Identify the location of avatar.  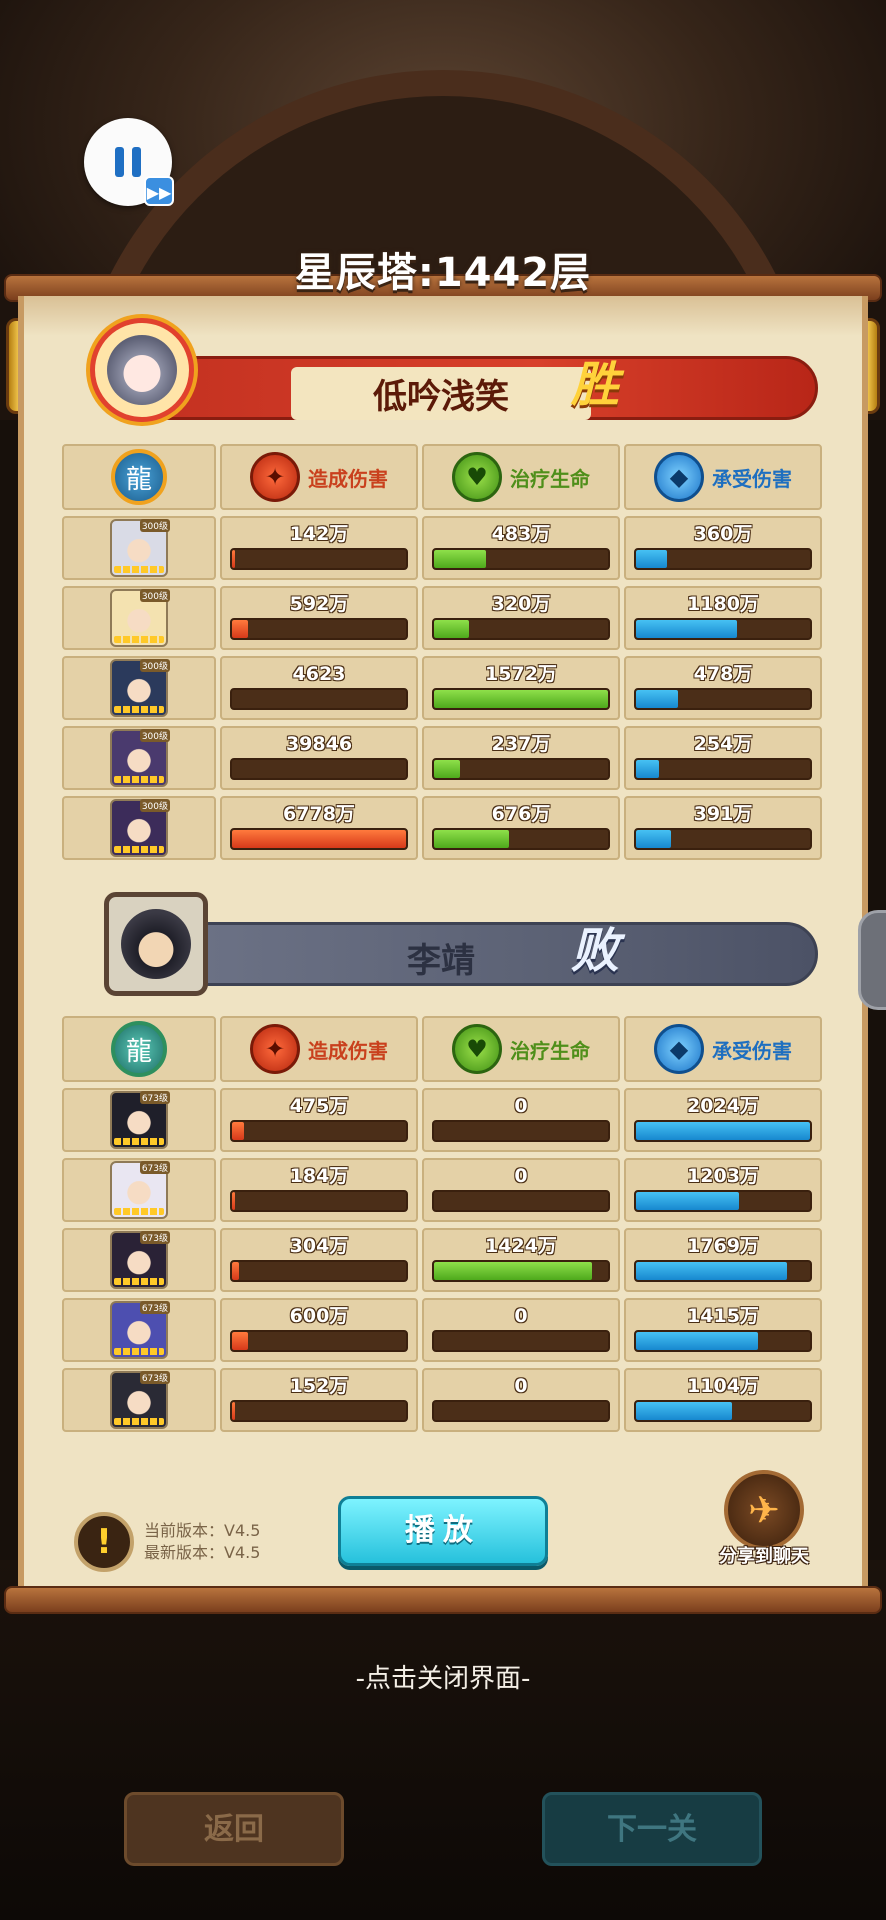
(156, 944).